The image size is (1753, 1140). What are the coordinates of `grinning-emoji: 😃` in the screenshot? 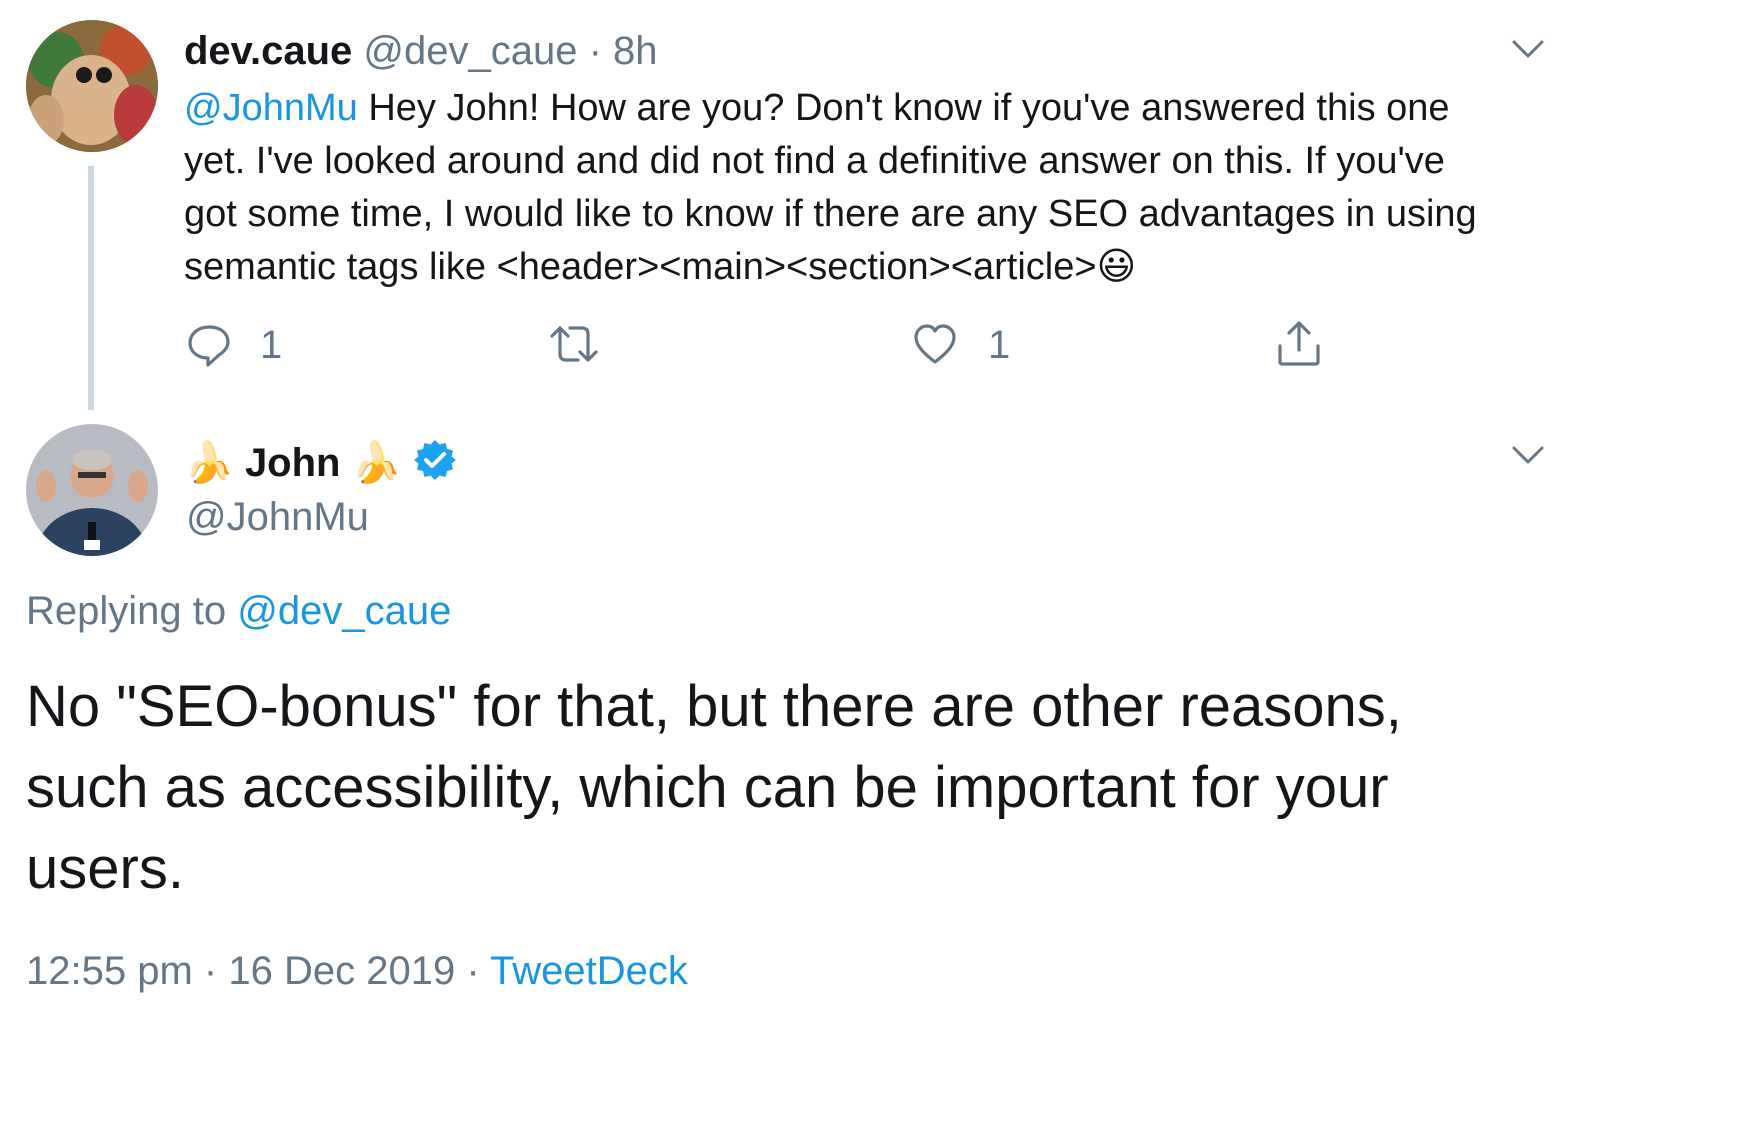 It's located at (1116, 267).